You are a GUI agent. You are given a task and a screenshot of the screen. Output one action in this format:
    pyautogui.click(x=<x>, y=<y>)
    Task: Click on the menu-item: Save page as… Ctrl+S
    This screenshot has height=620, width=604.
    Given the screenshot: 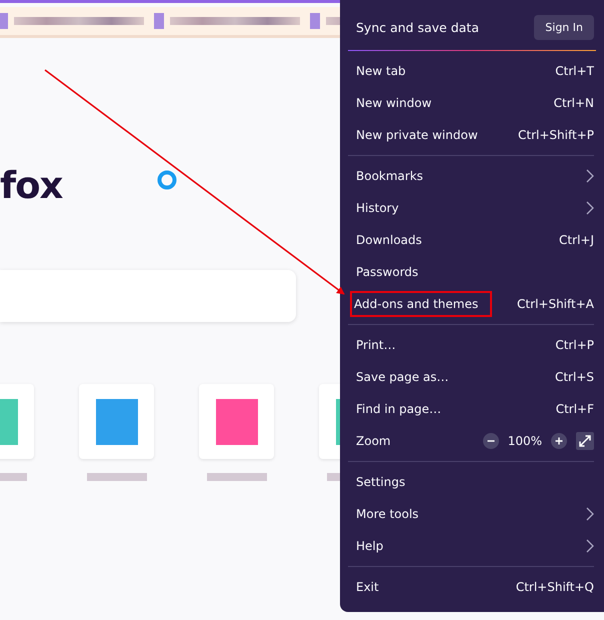 What is the action you would take?
    pyautogui.click(x=475, y=377)
    